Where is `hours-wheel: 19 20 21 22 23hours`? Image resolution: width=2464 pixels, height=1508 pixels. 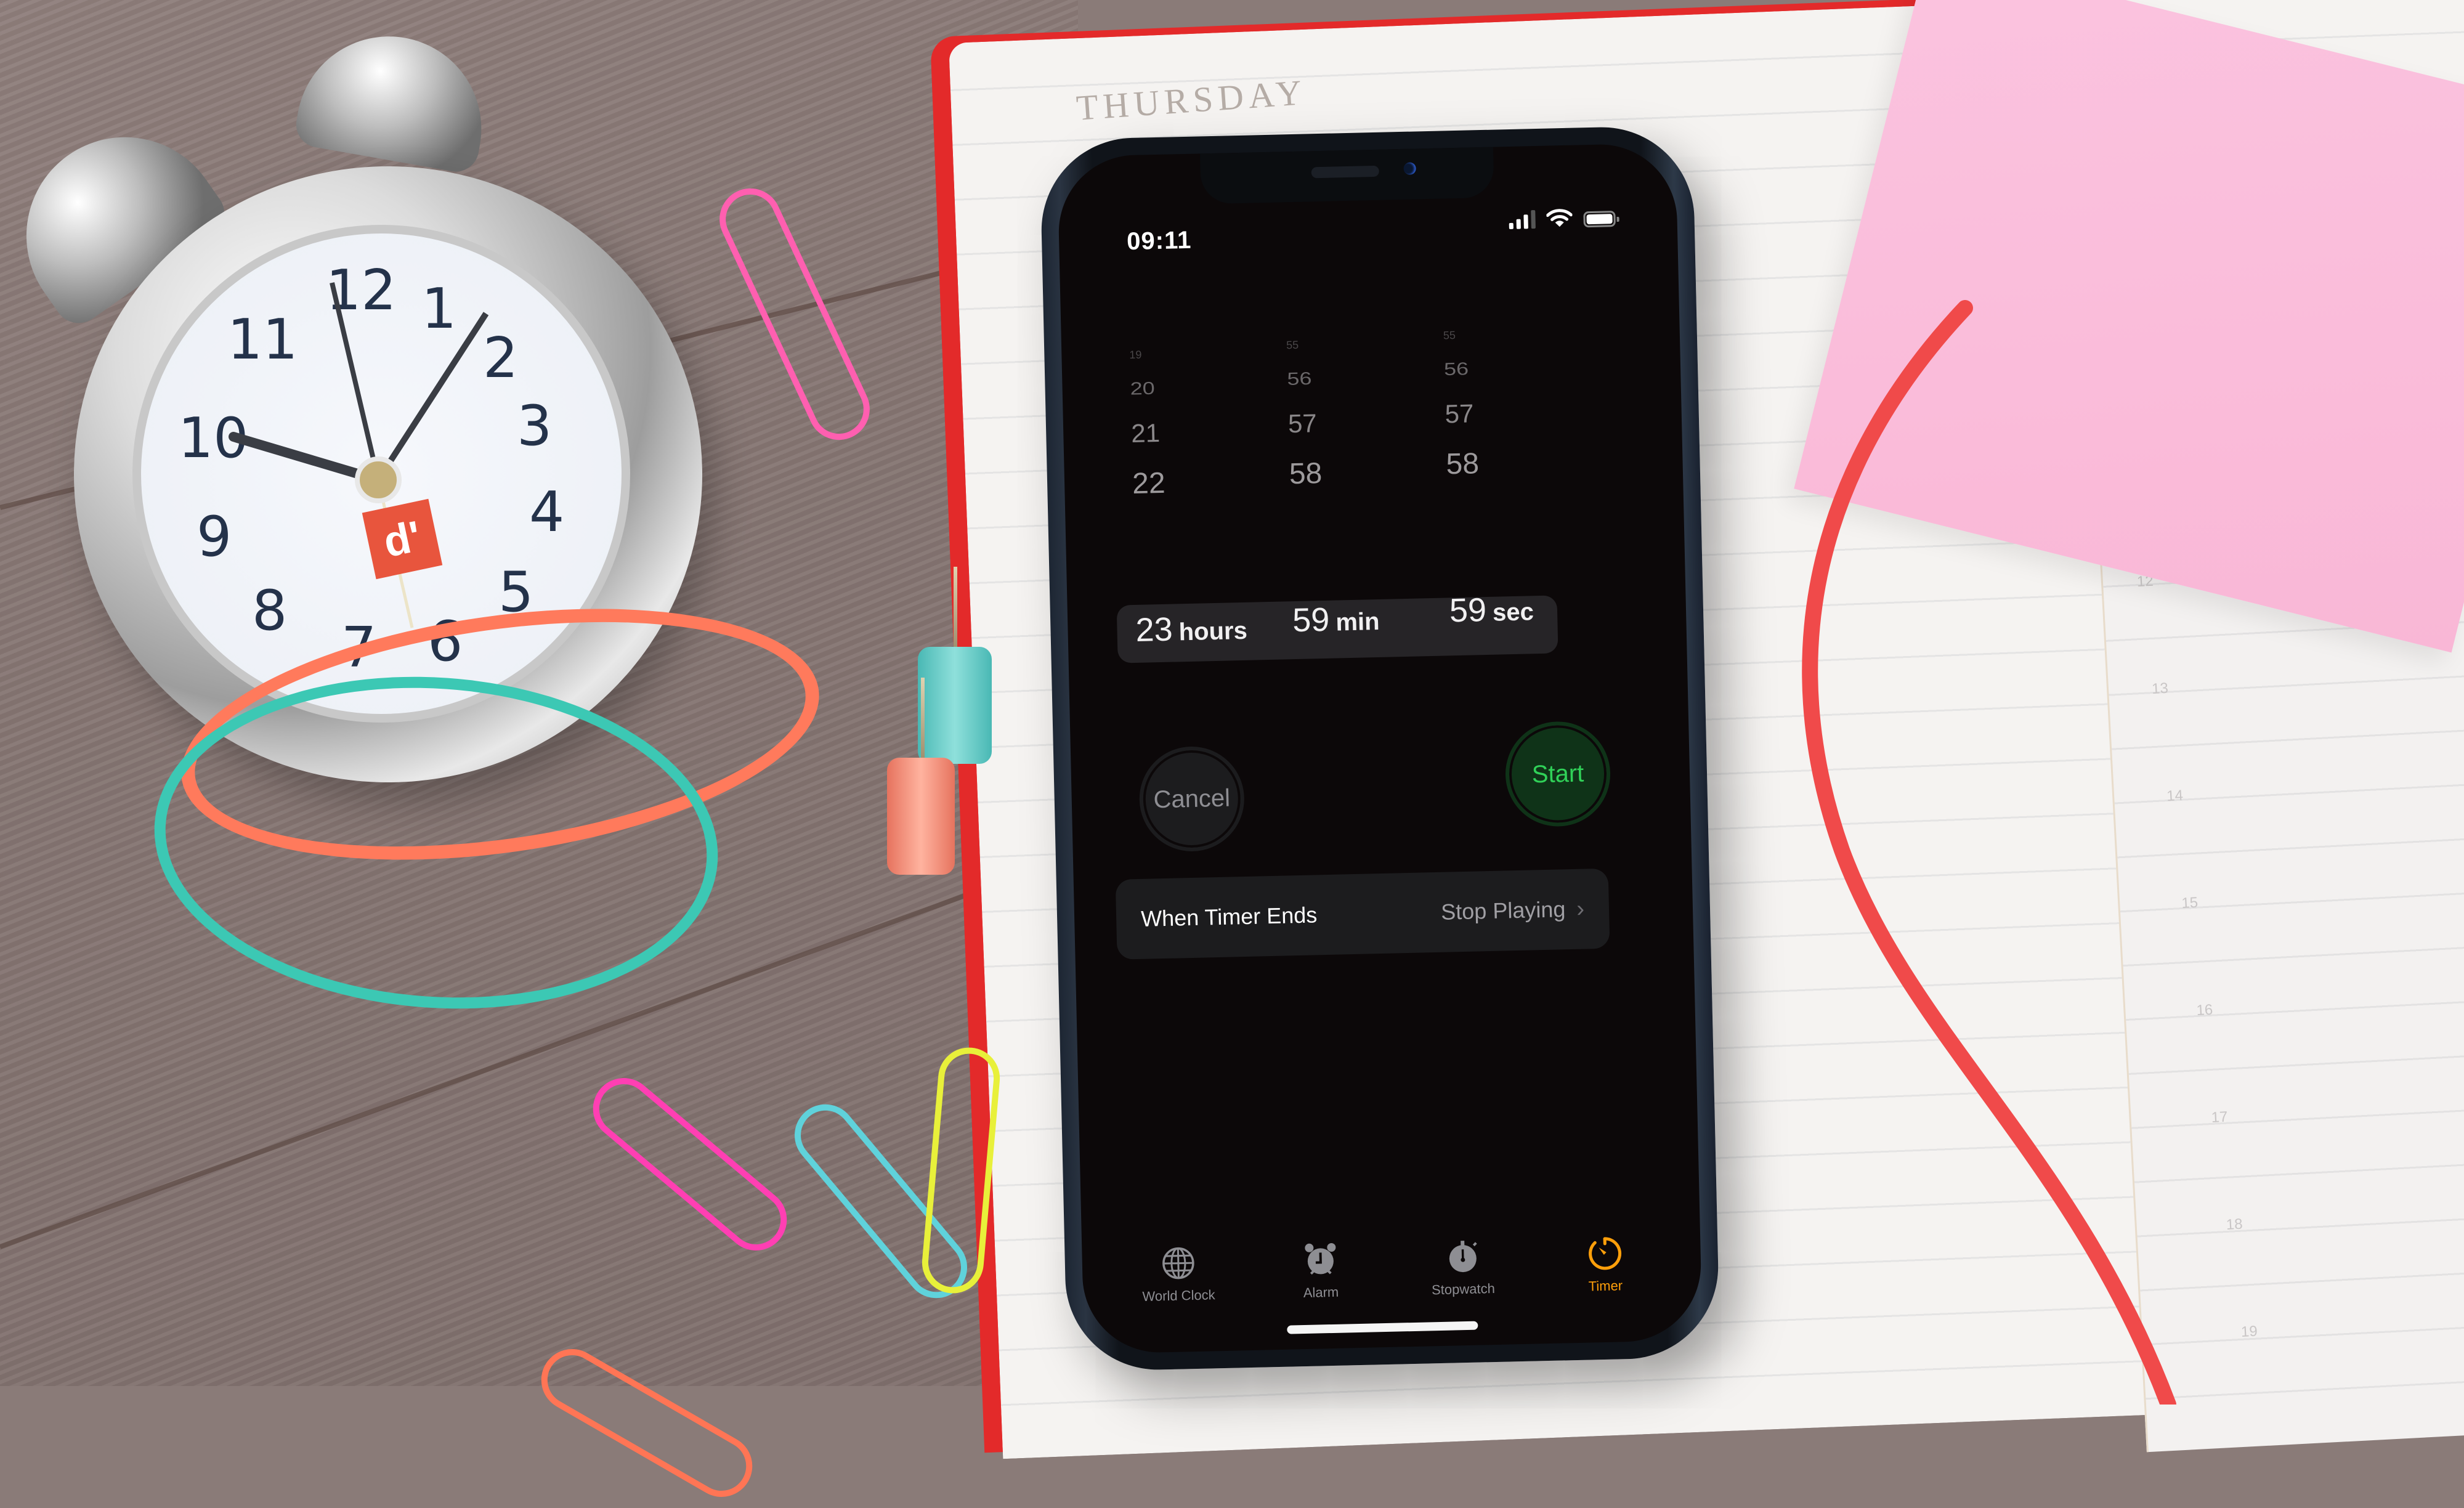 hours-wheel: 19 20 21 22 23hours is located at coordinates (1188, 505).